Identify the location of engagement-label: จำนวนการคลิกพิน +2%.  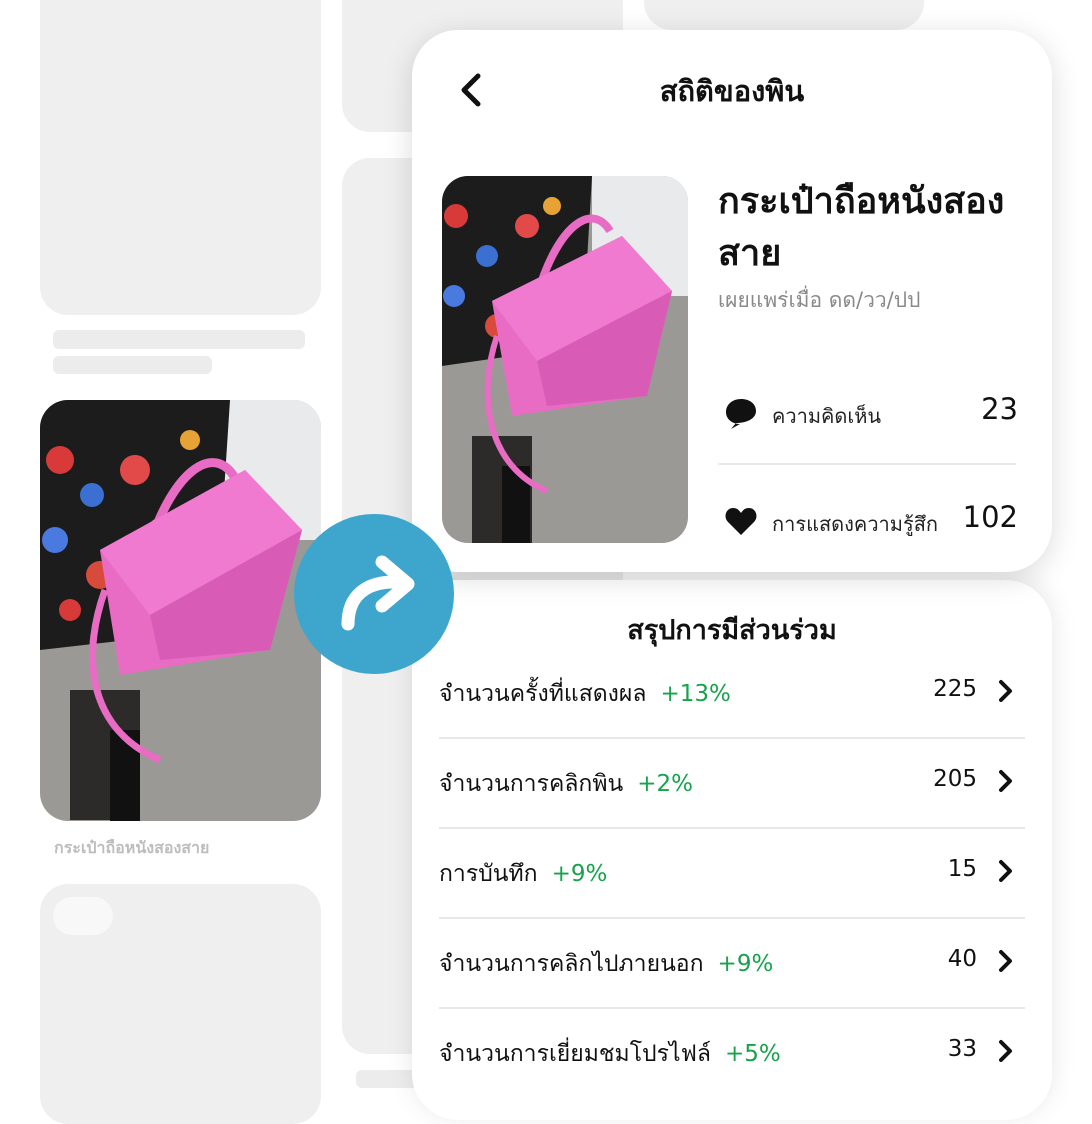
(566, 784).